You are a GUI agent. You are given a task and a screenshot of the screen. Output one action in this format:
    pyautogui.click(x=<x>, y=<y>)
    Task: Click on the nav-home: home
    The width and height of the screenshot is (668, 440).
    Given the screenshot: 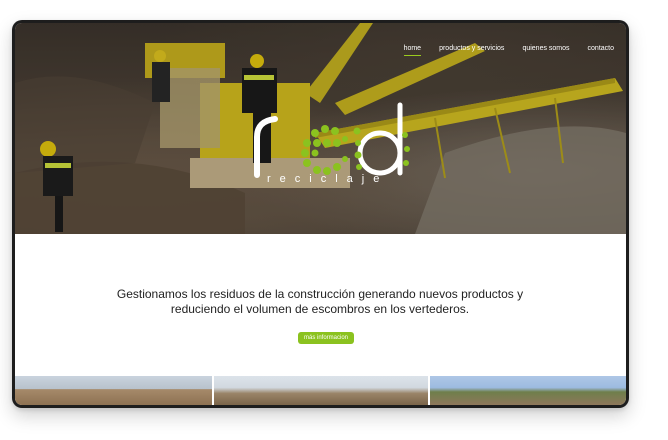 What is the action you would take?
    pyautogui.click(x=412, y=50)
    